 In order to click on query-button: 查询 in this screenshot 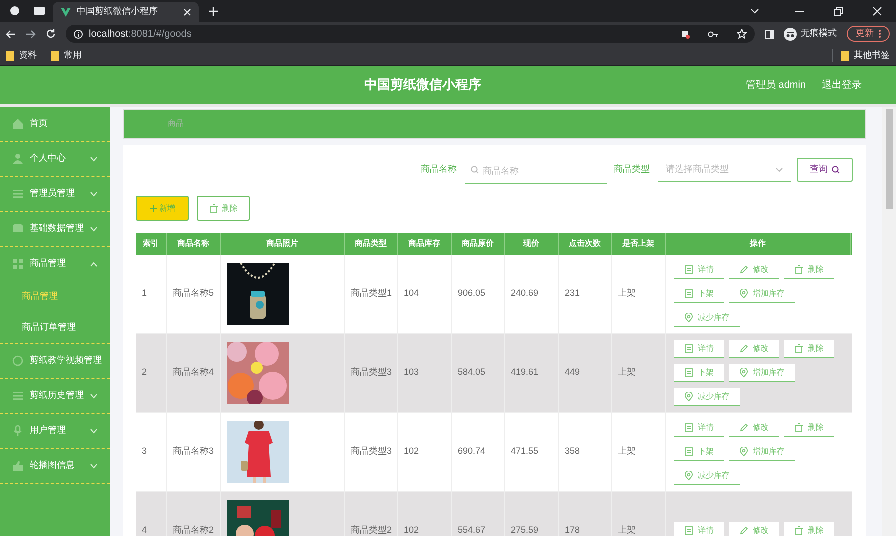, I will do `click(825, 170)`.